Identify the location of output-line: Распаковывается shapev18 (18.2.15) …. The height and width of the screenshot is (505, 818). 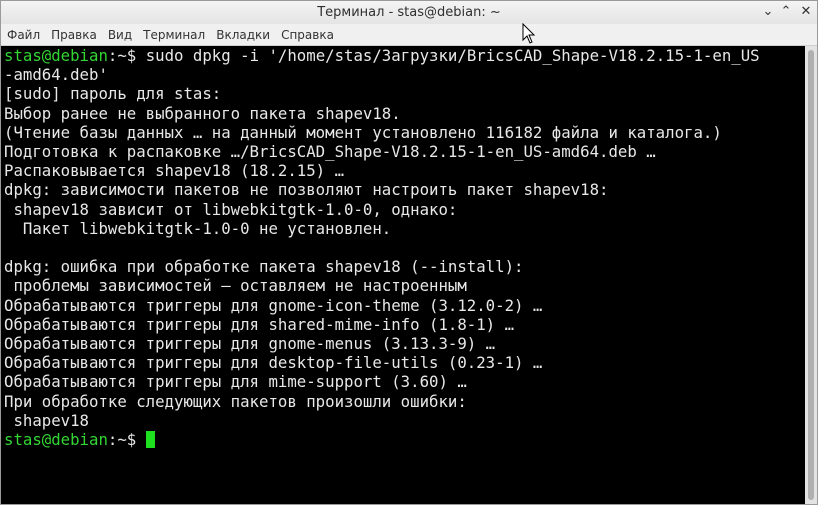
(174, 171).